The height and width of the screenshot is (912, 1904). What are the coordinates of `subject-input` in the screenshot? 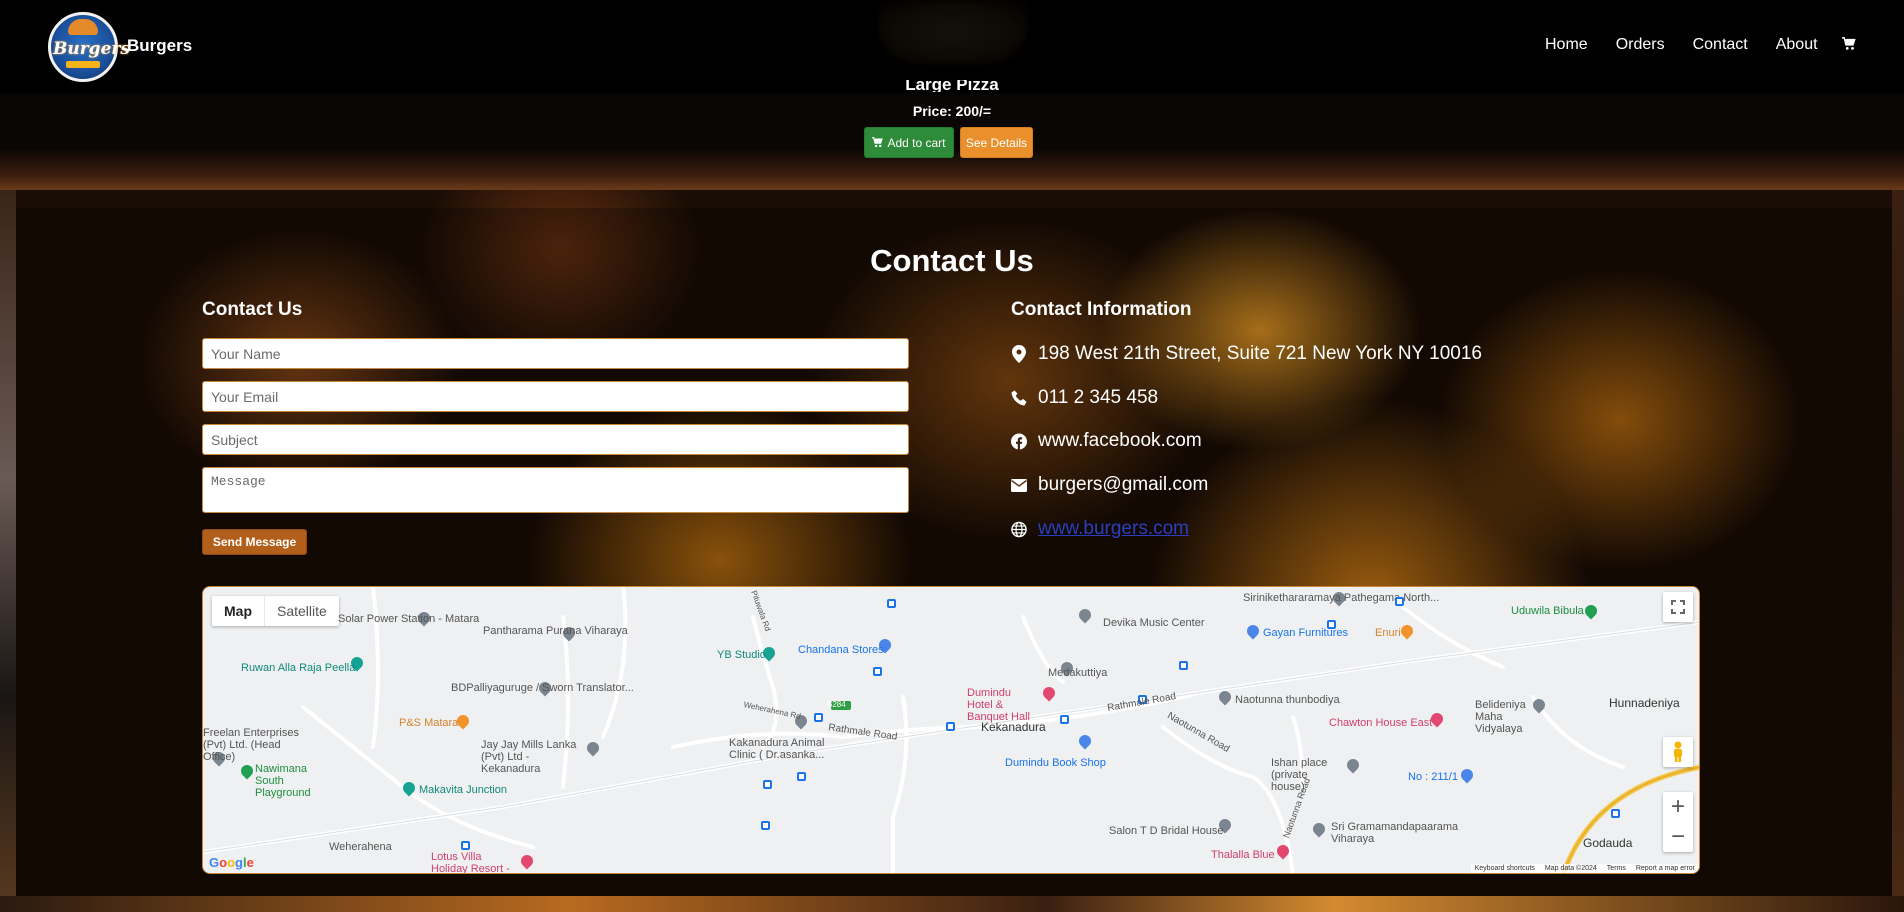 It's located at (555, 439).